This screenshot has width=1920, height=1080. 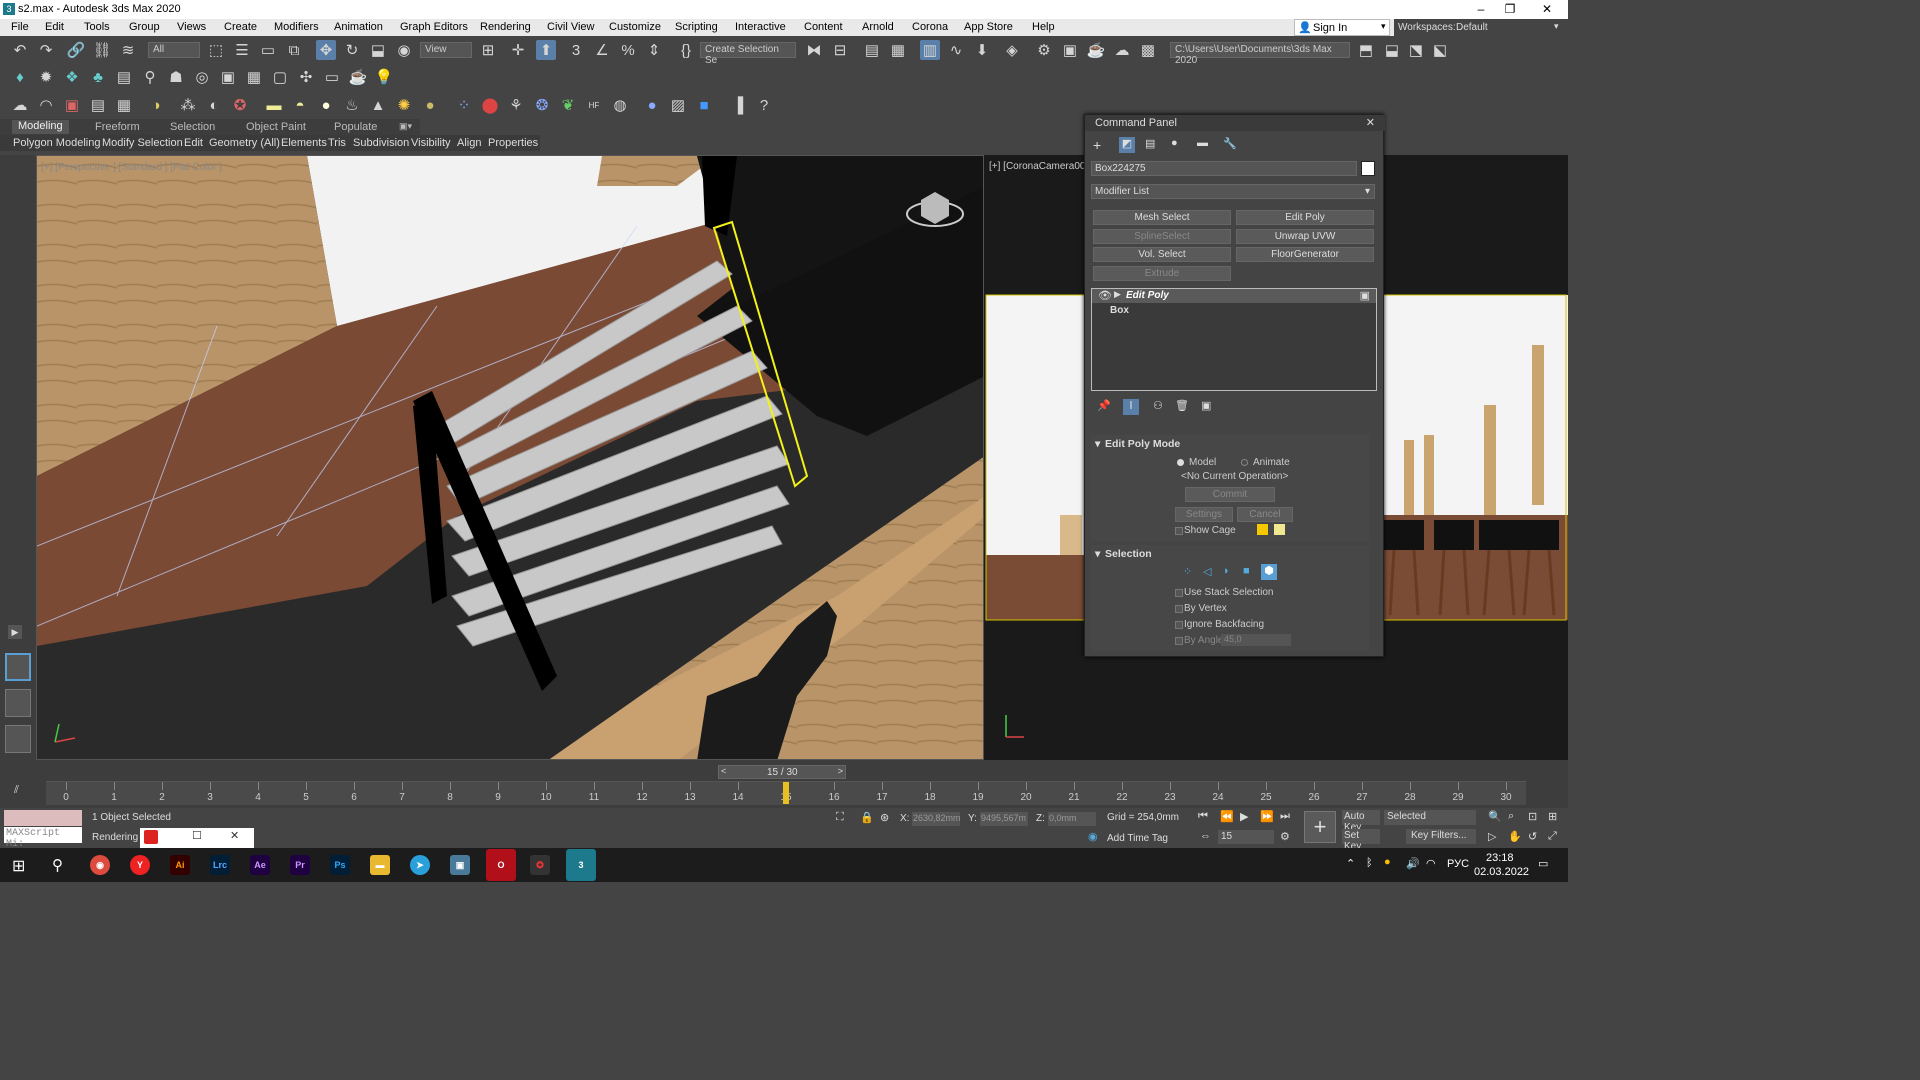 What do you see at coordinates (738, 105) in the screenshot?
I see `render-icon: ▐` at bounding box center [738, 105].